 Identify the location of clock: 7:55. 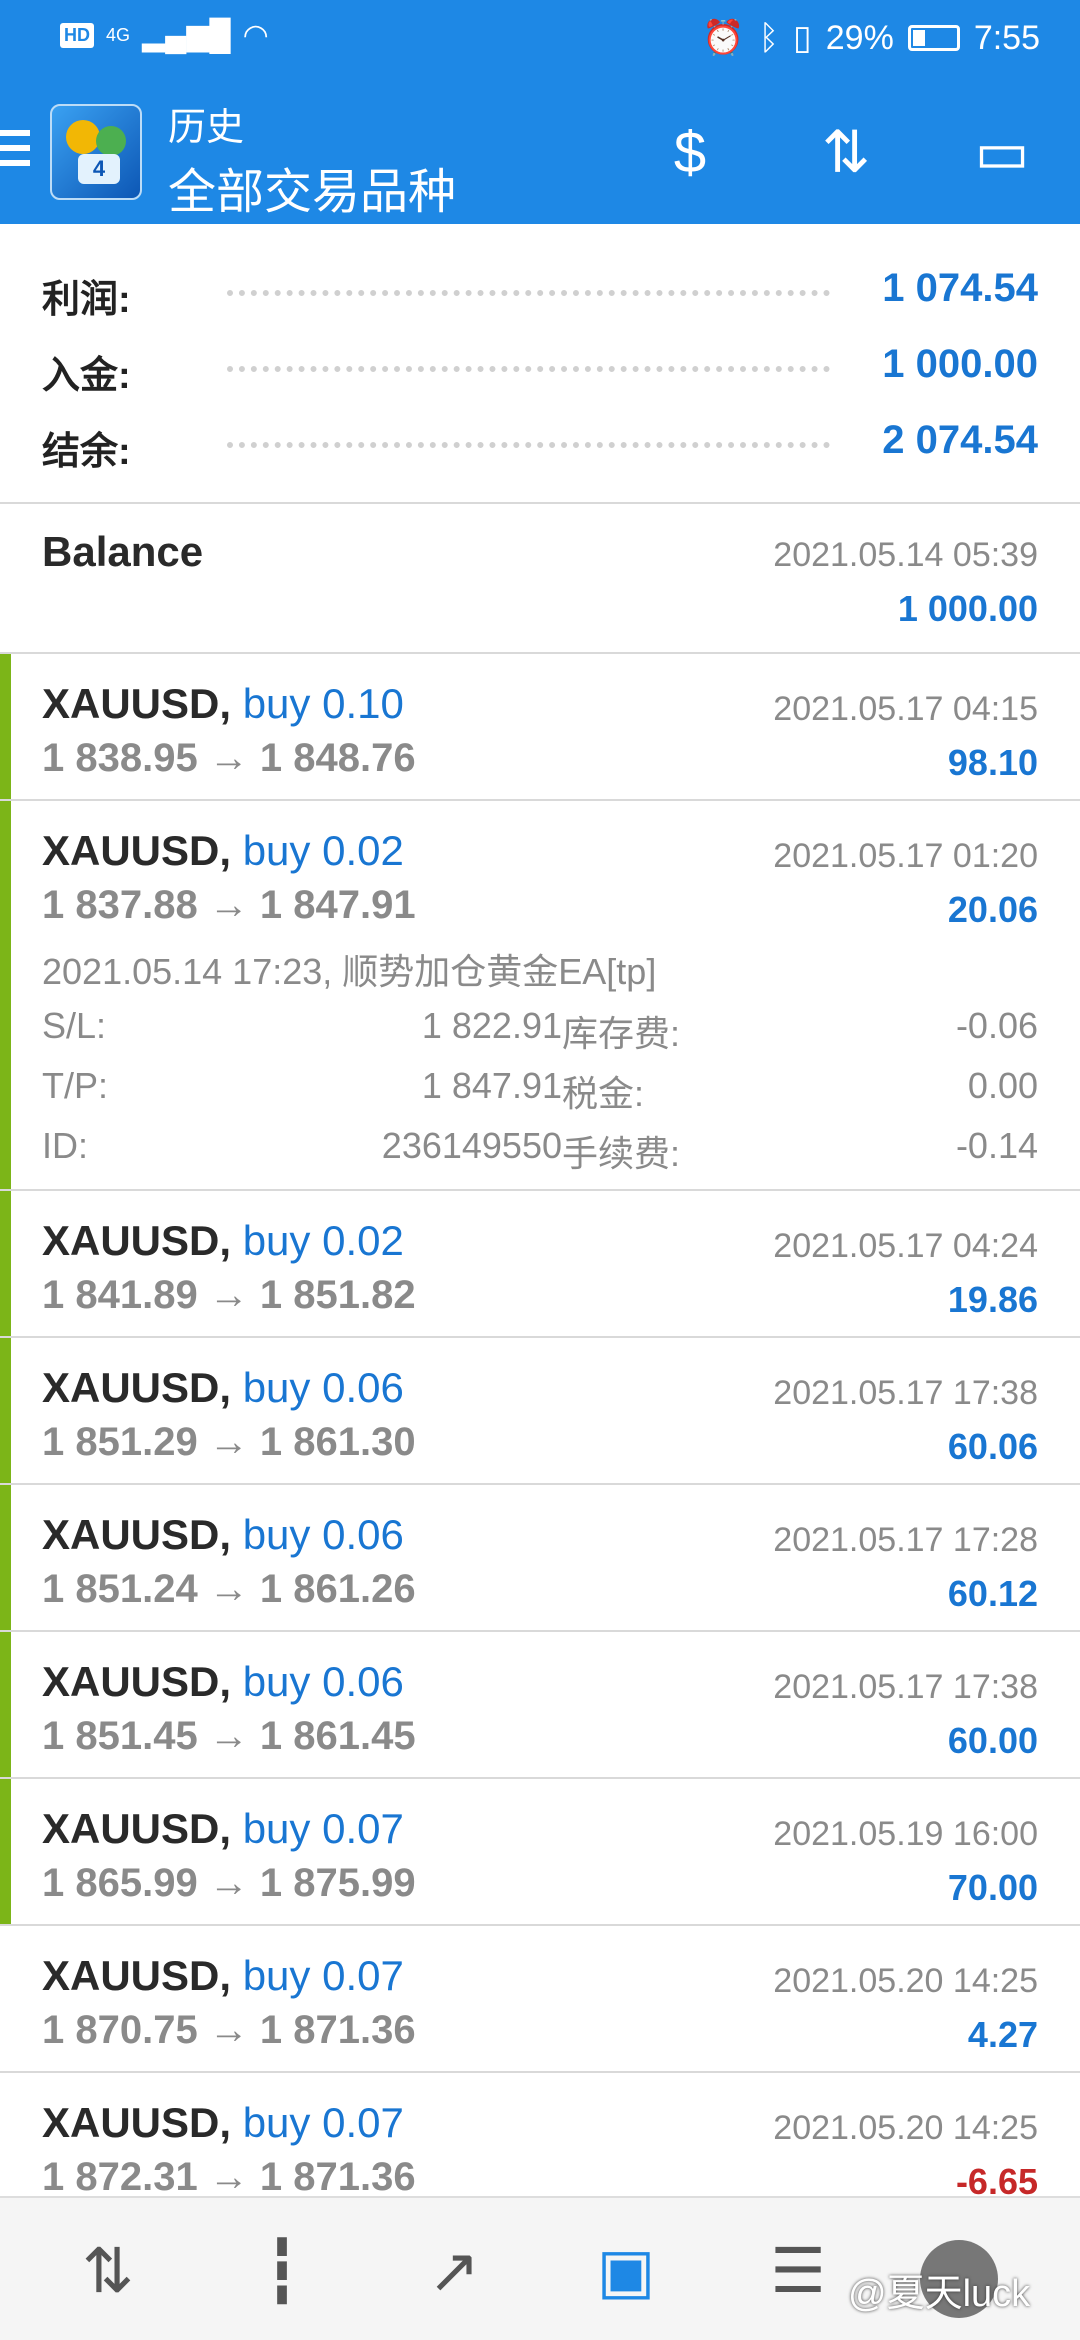
(1006, 37).